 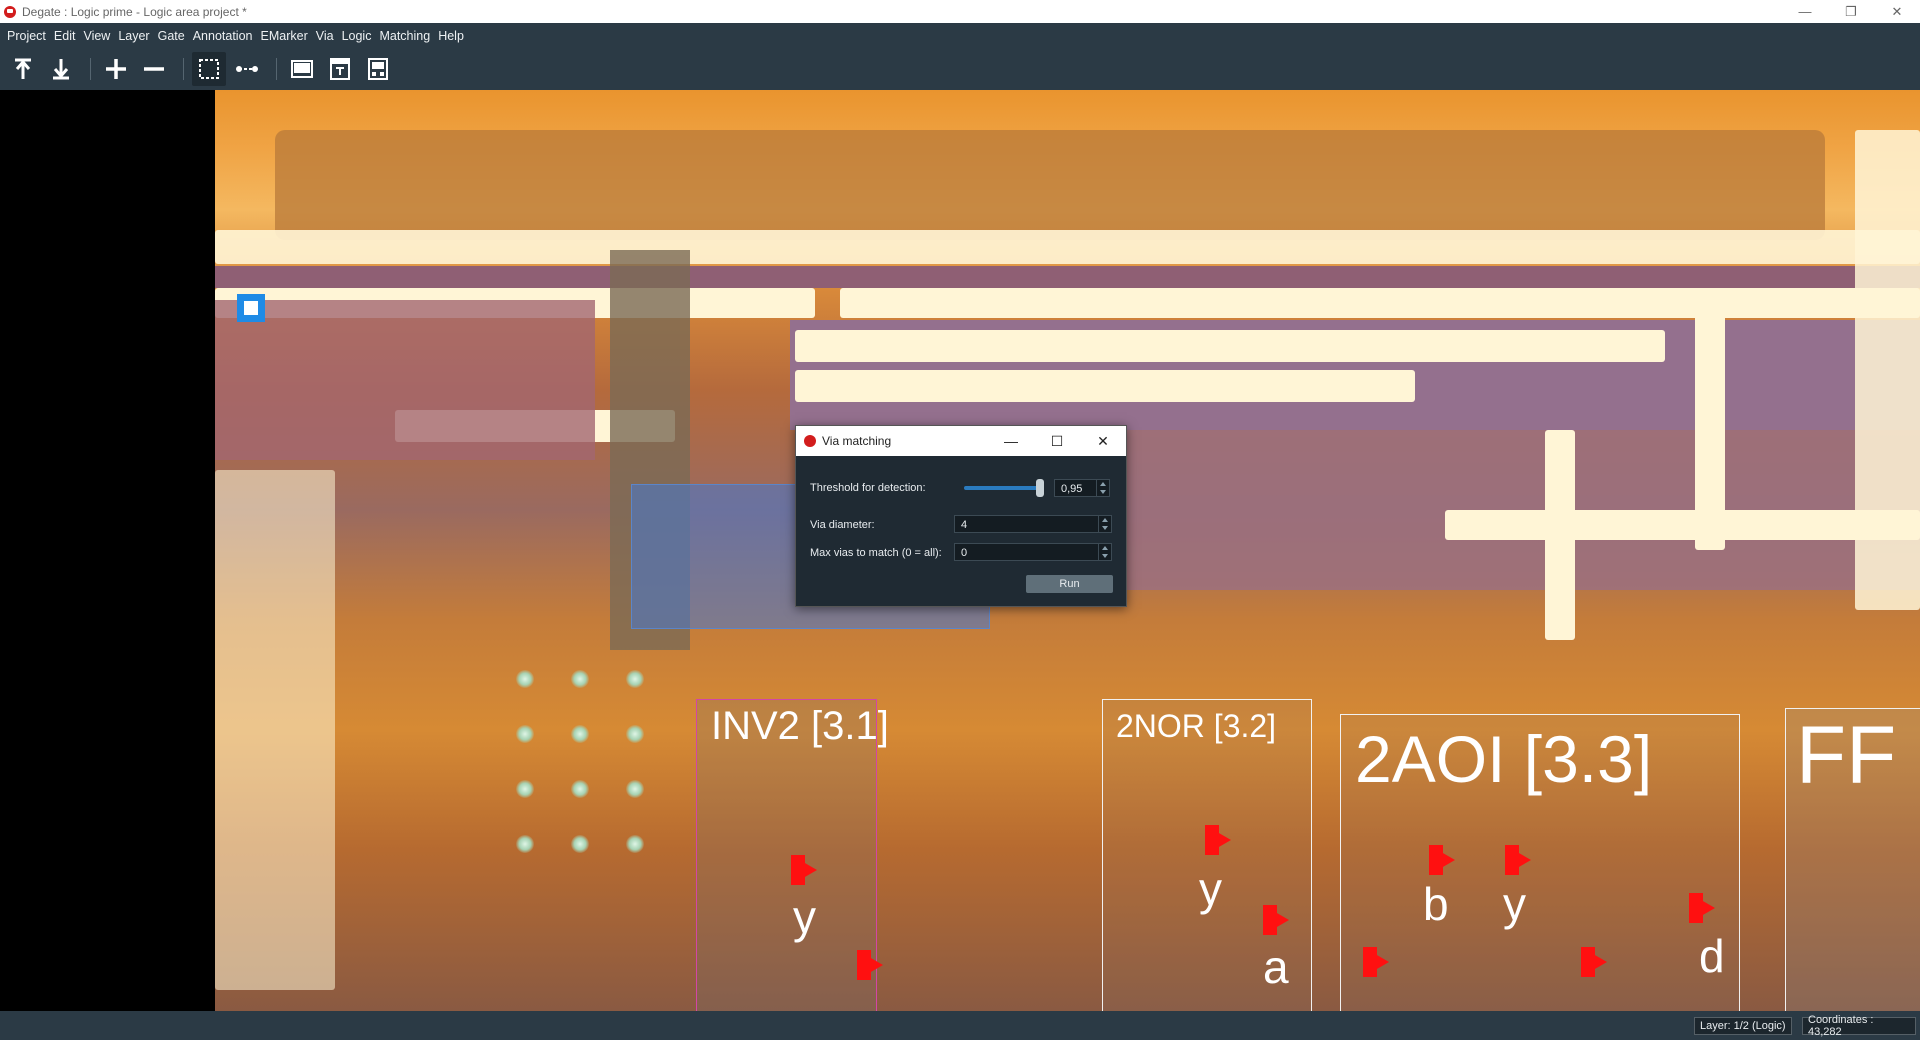 I want to click on view-template-icon, so click(x=340, y=69).